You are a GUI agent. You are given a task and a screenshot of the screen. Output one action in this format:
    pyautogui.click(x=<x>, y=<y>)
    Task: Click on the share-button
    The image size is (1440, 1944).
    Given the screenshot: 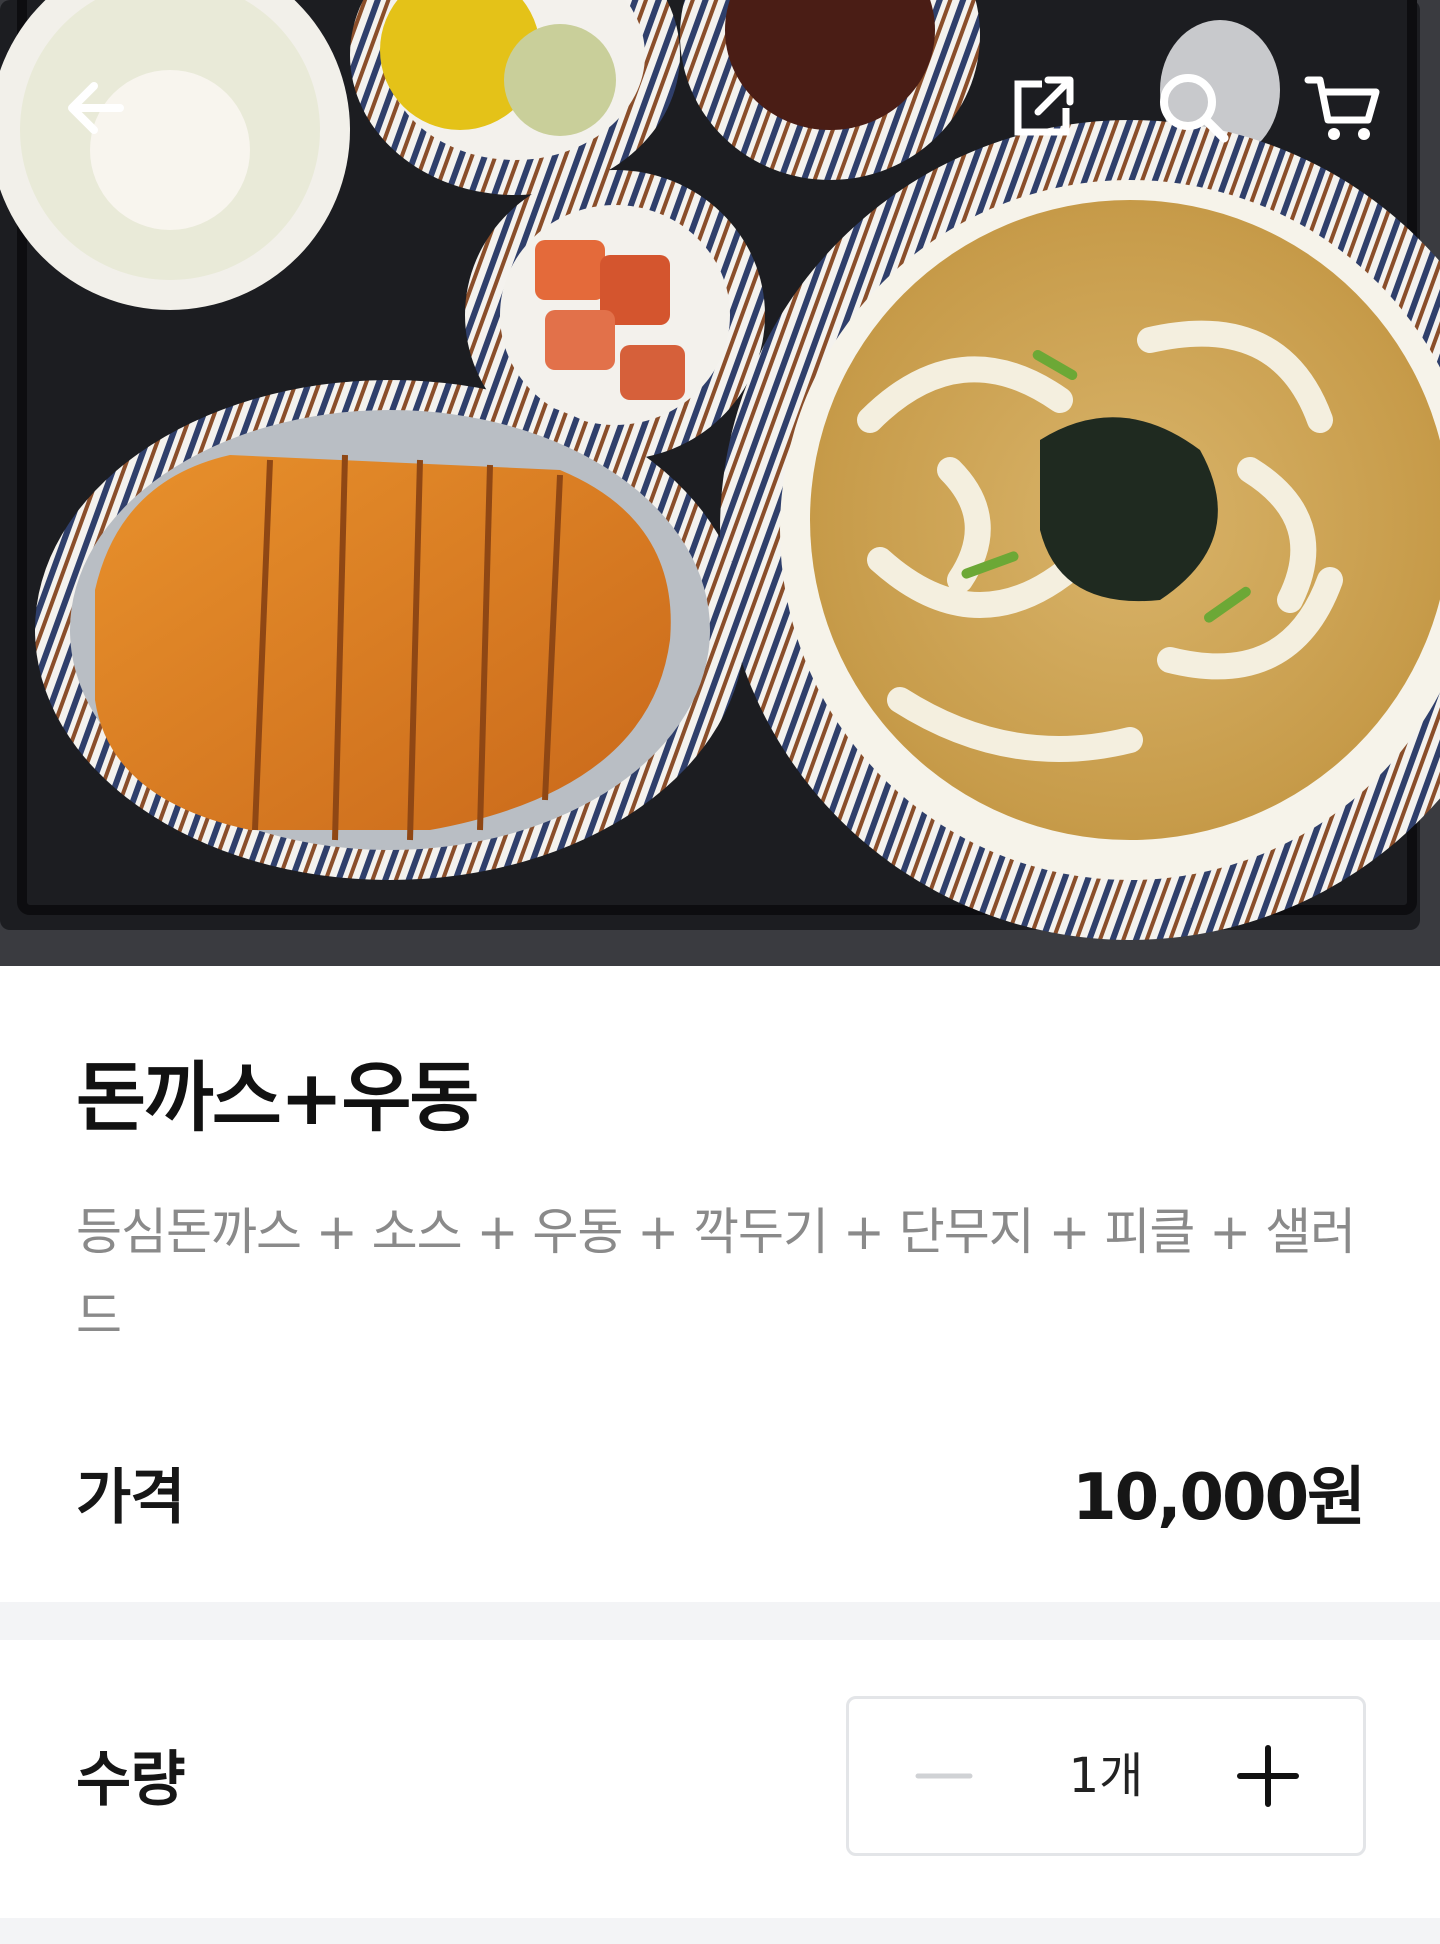 What is the action you would take?
    pyautogui.click(x=1042, y=108)
    